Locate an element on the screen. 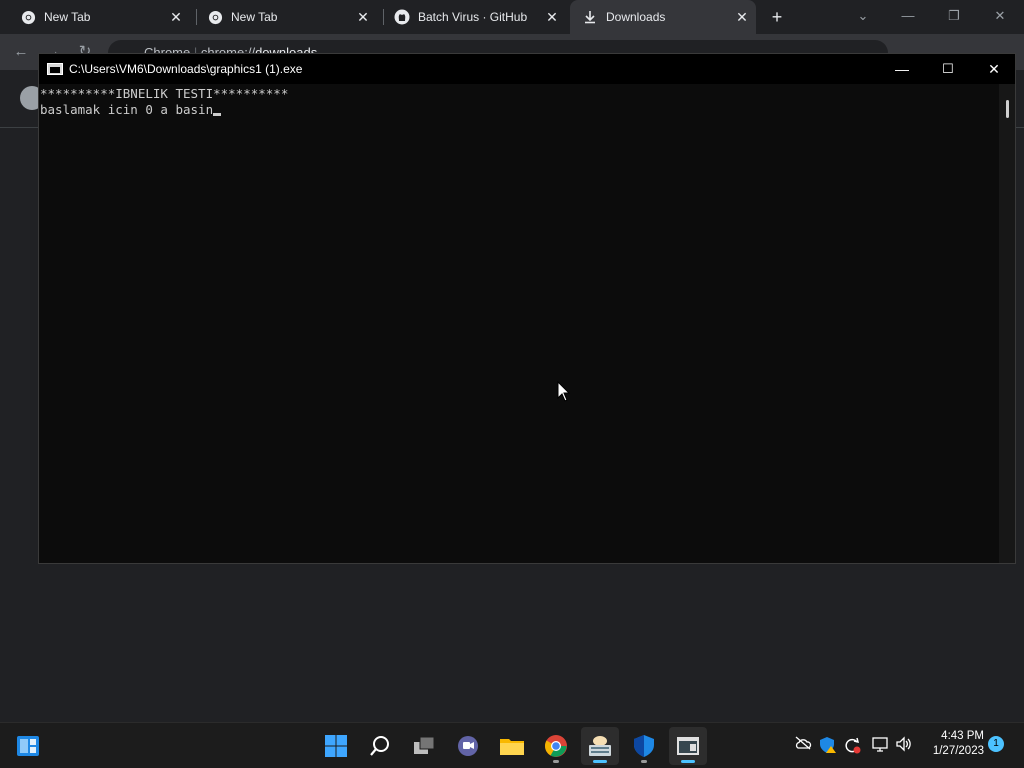 The height and width of the screenshot is (768, 1024). download-icon is located at coordinates (590, 17).